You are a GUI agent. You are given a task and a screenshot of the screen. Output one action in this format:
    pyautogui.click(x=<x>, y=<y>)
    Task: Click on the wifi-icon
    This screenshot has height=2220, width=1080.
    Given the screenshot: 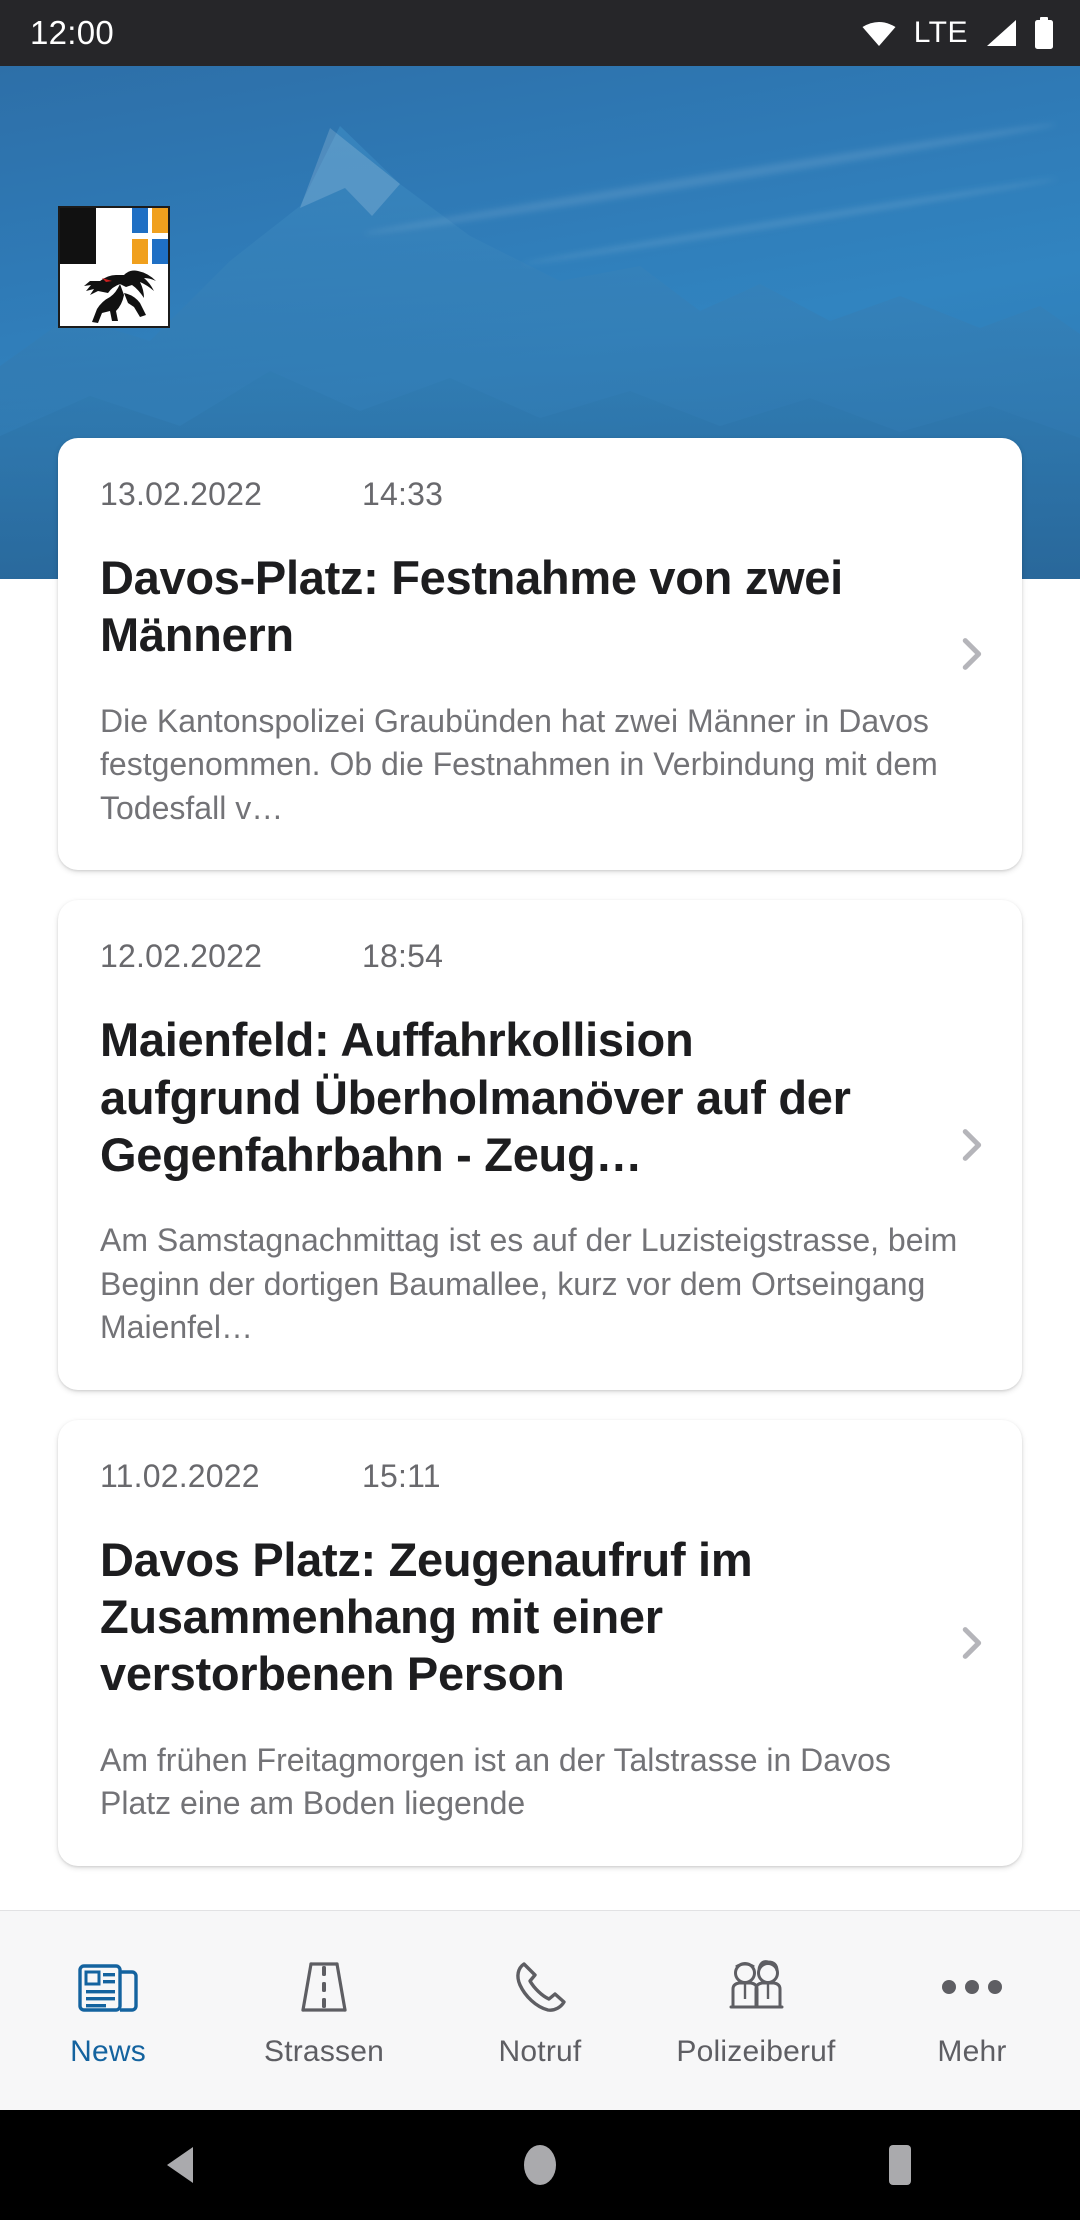 What is the action you would take?
    pyautogui.click(x=879, y=34)
    